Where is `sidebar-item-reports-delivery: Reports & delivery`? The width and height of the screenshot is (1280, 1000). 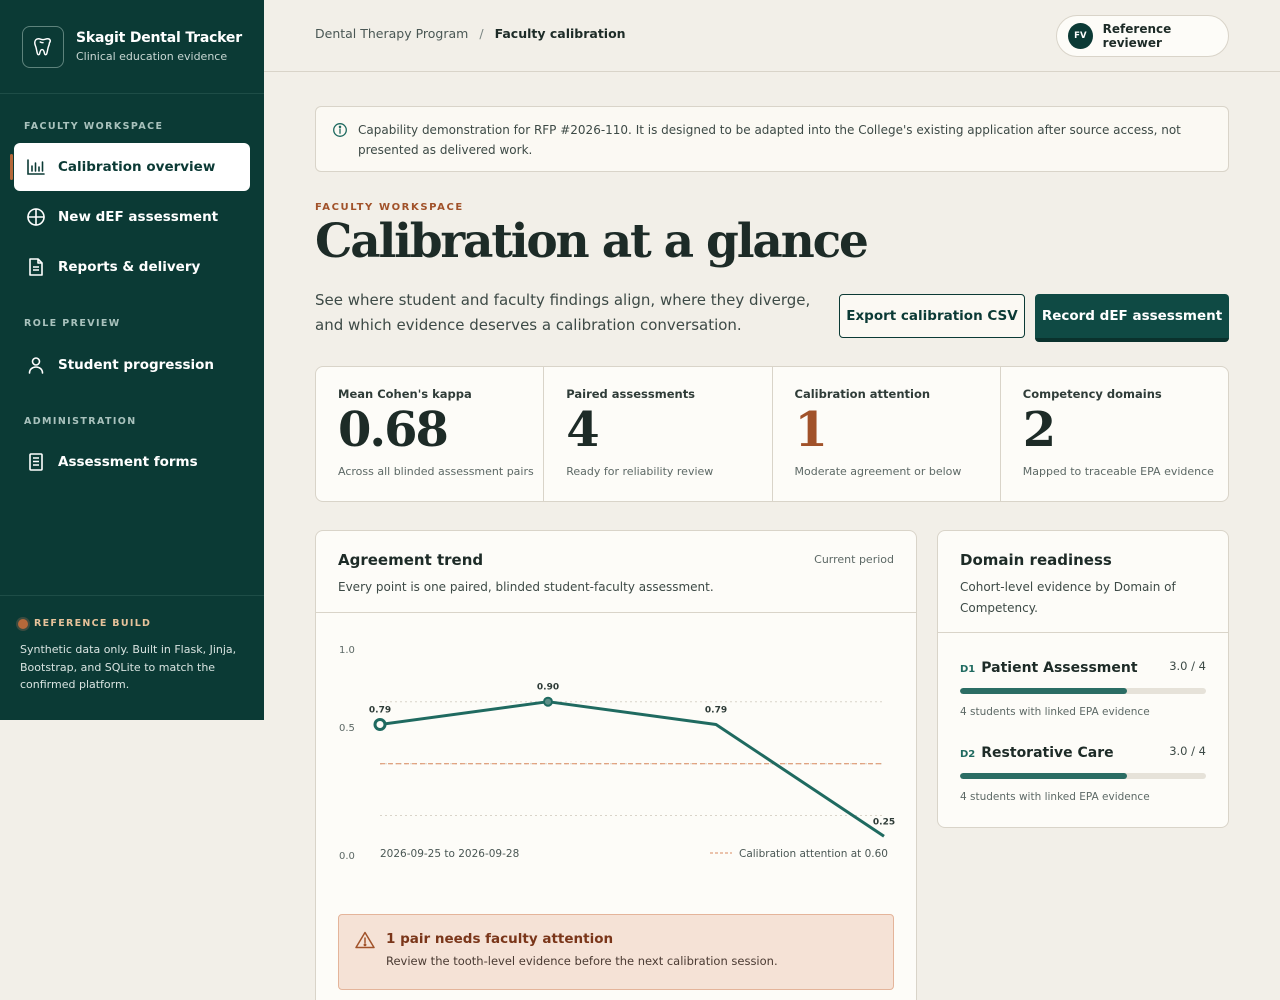
sidebar-item-reports-delivery: Reports & delivery is located at coordinates (132, 267).